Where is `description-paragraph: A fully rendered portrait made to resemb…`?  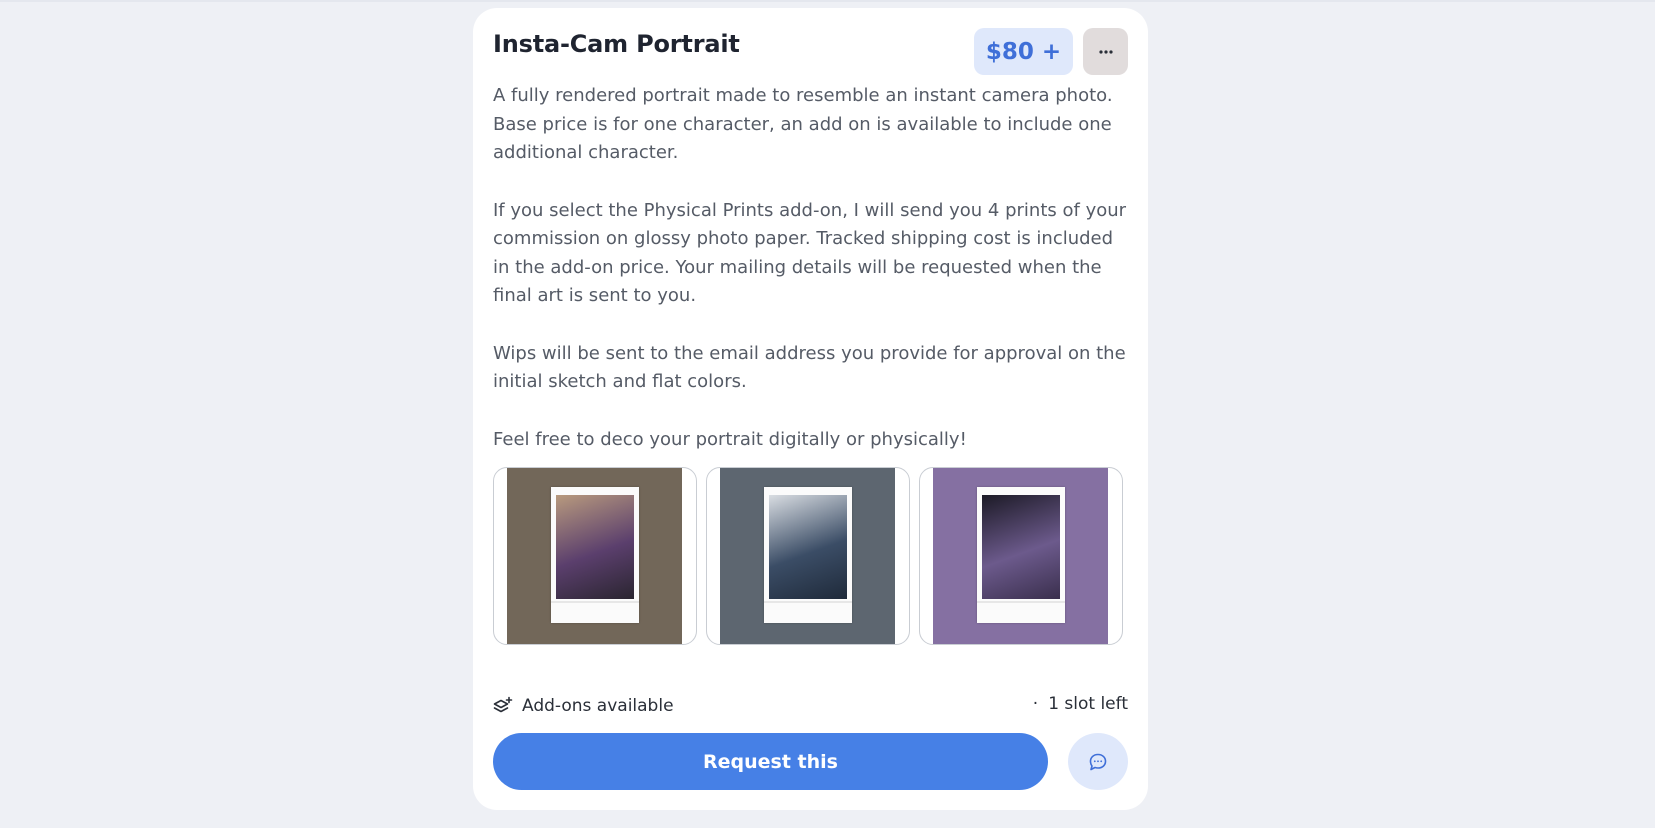
description-paragraph: A fully rendered portrait made to resemb… is located at coordinates (803, 124).